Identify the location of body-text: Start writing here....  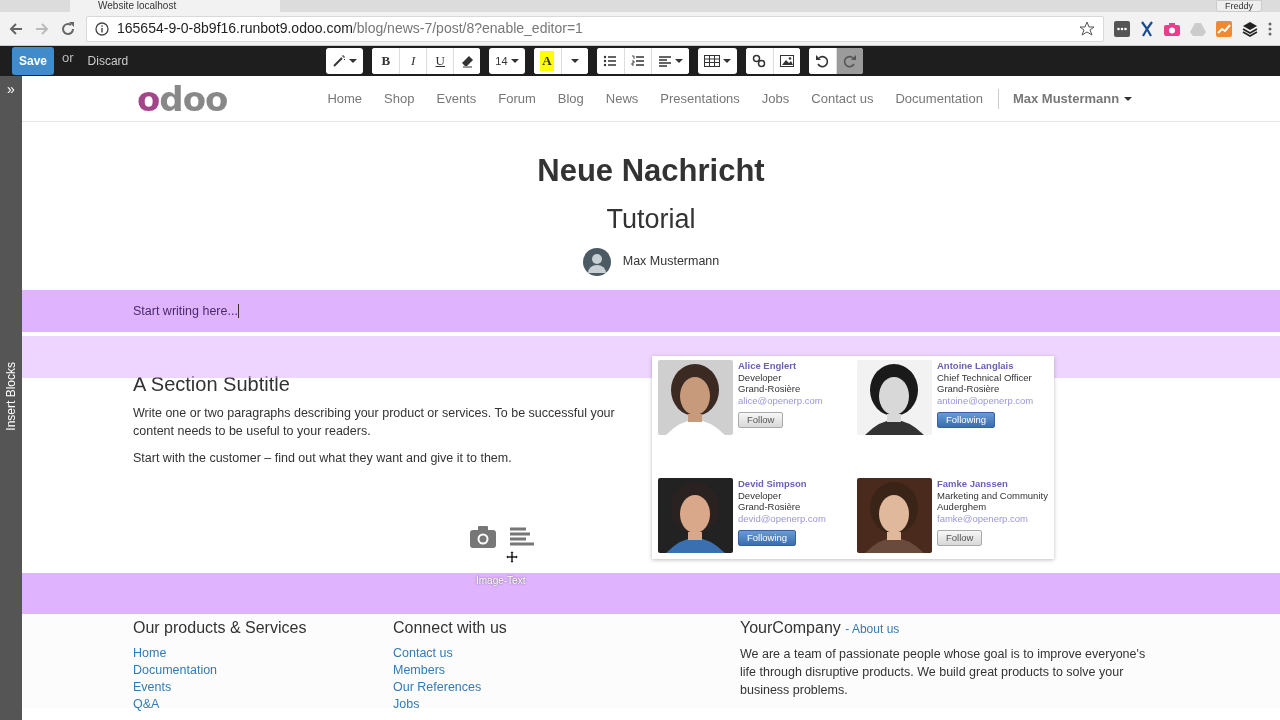
(185, 311).